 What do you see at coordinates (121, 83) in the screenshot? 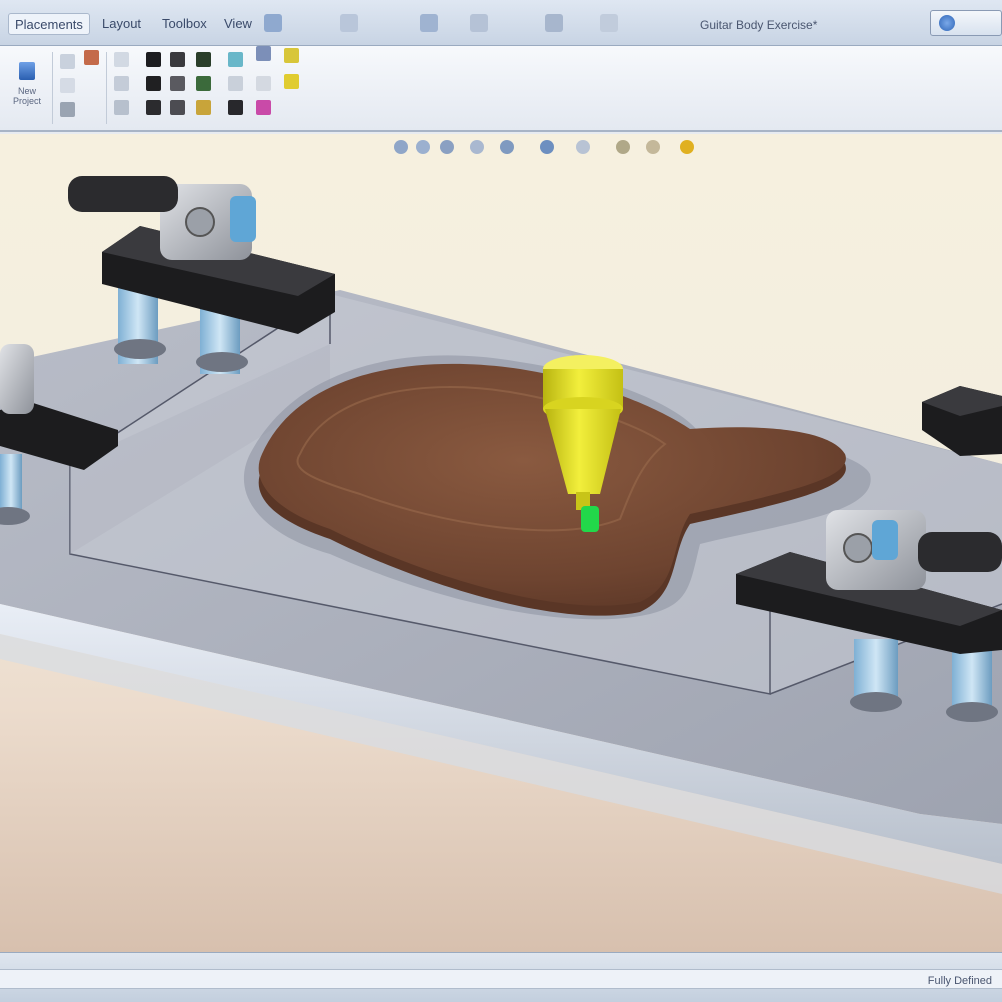
I see `snap-icon` at bounding box center [121, 83].